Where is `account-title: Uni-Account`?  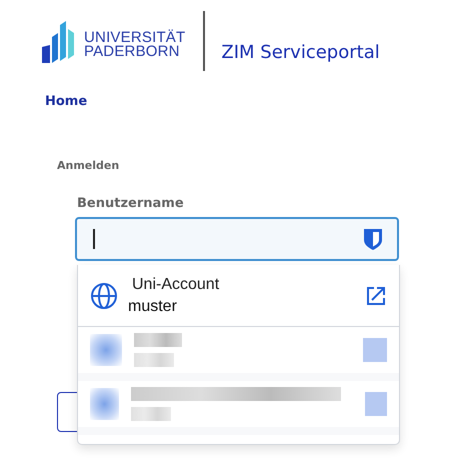 account-title: Uni-Account is located at coordinates (241, 285).